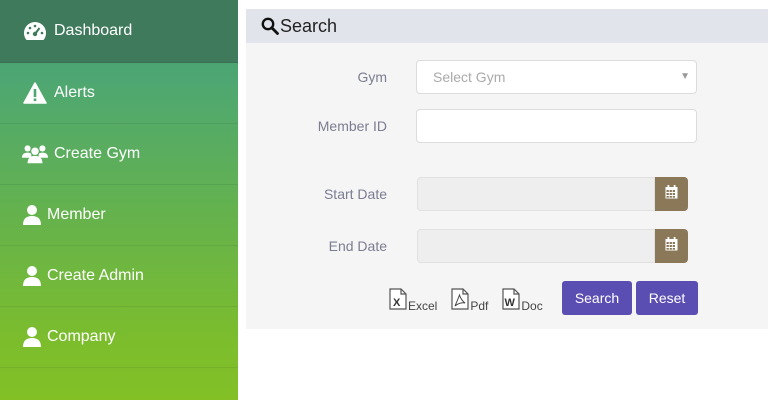 The height and width of the screenshot is (400, 780). I want to click on export-doc-link: W Doc, so click(522, 300).